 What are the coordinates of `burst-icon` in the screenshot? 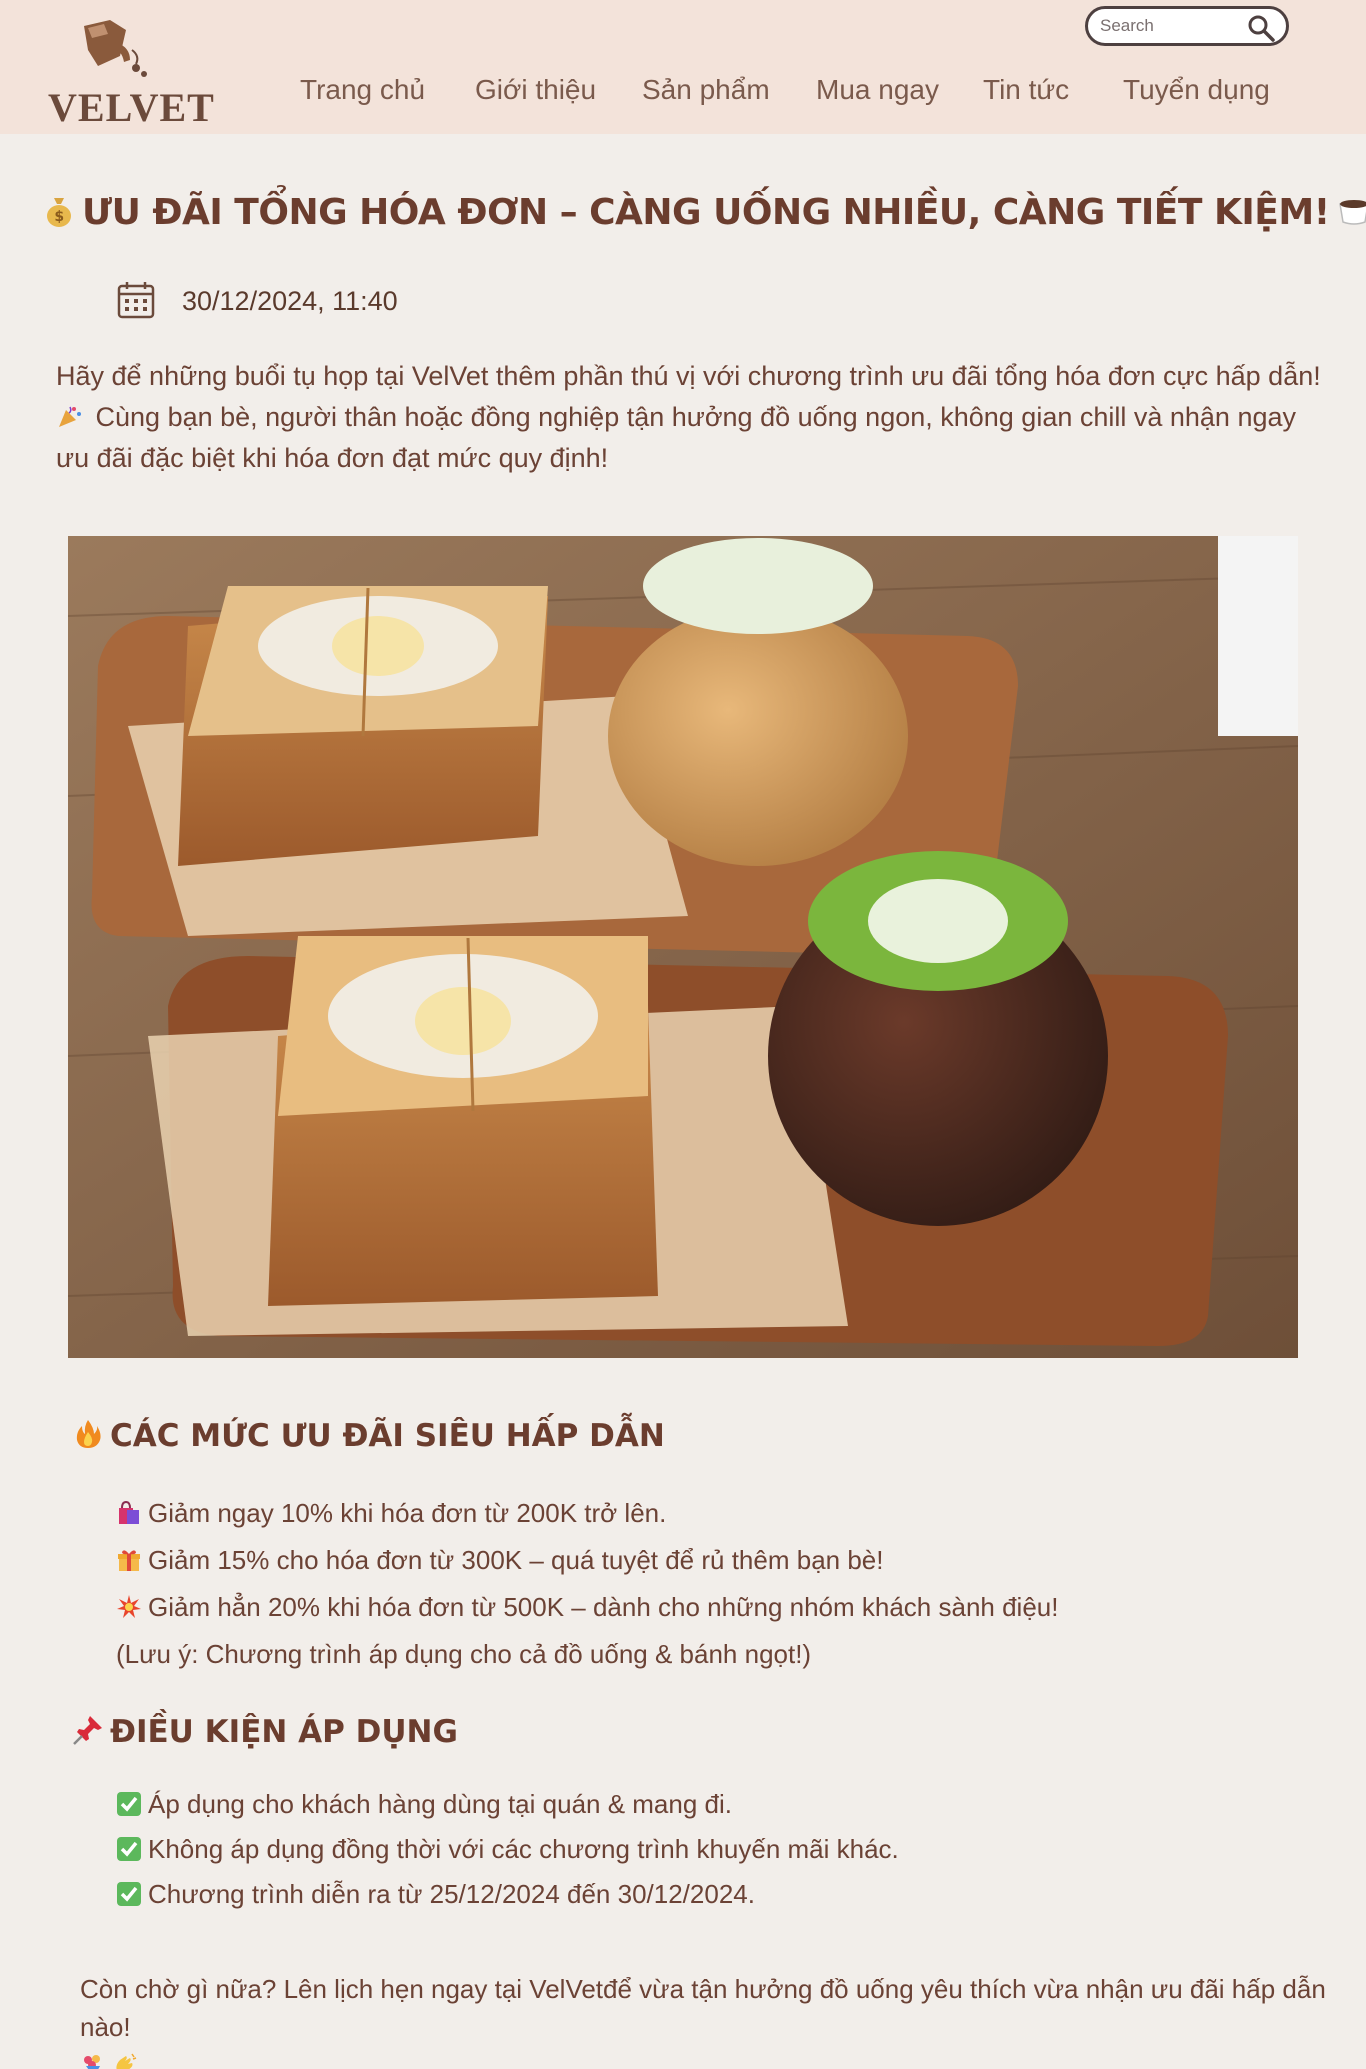 It's located at (129, 1606).